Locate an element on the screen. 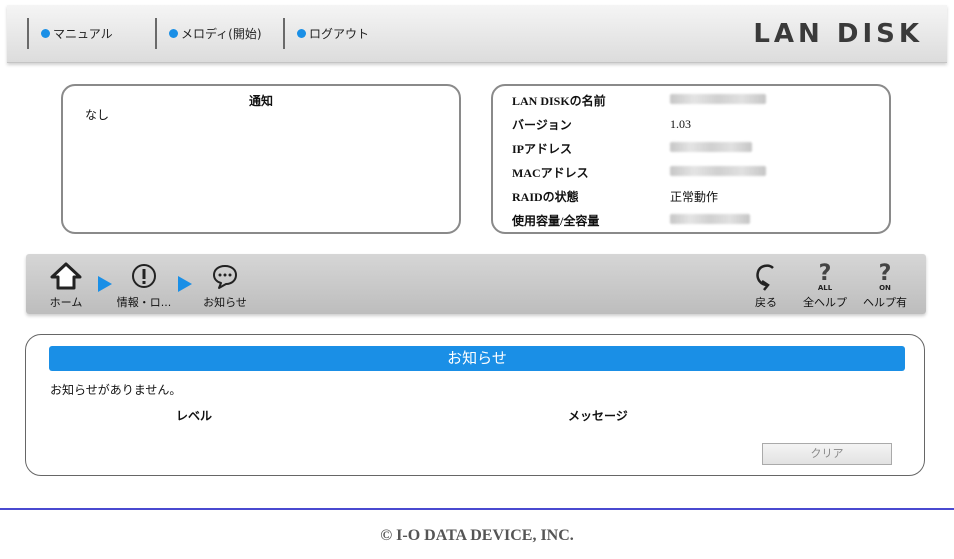 The width and height of the screenshot is (954, 559). home-icon is located at coordinates (66, 276).